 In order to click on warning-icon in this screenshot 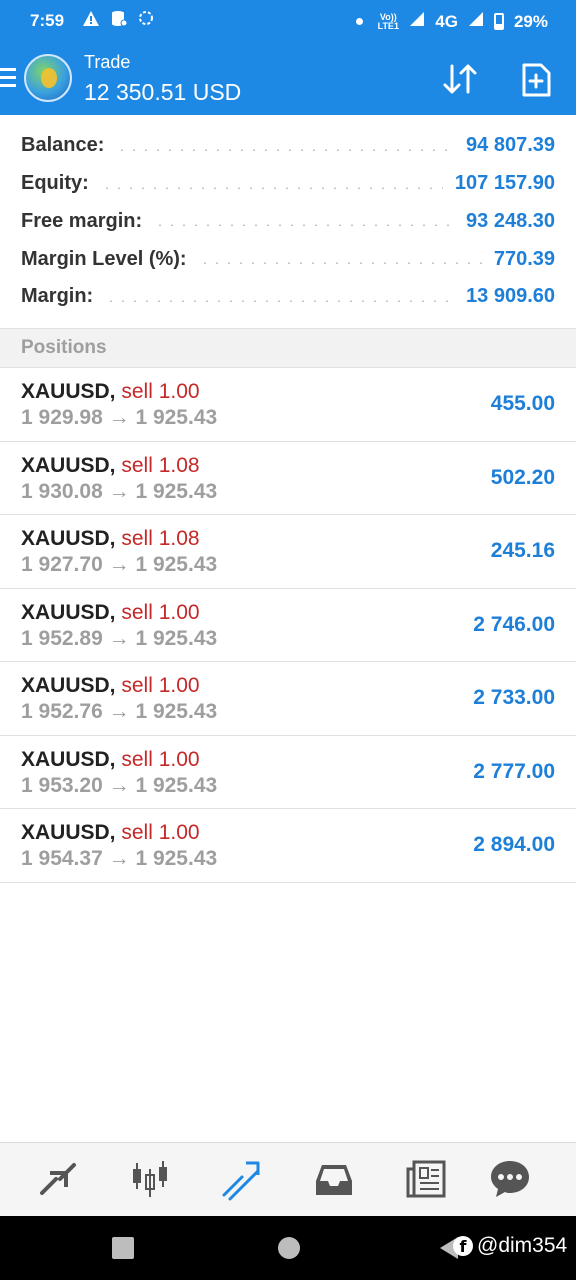, I will do `click(91, 21)`.